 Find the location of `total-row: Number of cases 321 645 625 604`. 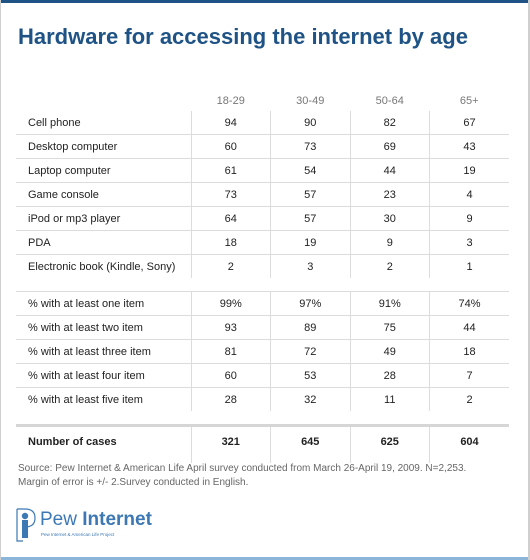

total-row: Number of cases 321 645 625 604 is located at coordinates (262, 440).